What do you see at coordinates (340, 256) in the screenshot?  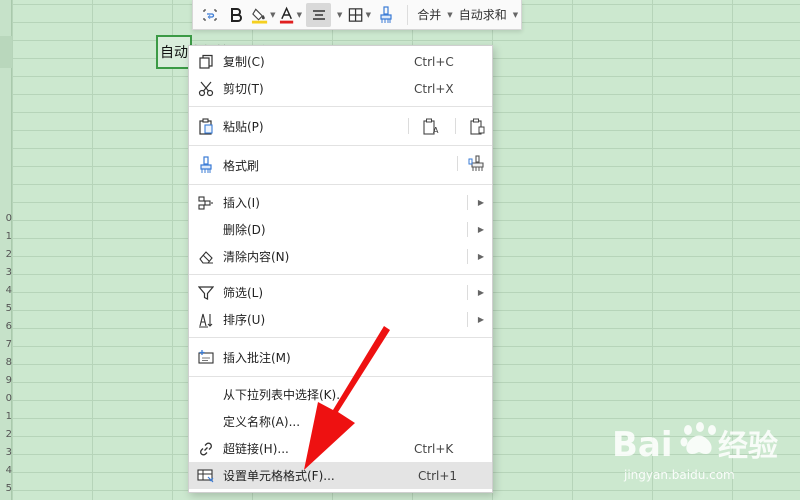 I see `menu-item-clear: 清除内容(N) ▶` at bounding box center [340, 256].